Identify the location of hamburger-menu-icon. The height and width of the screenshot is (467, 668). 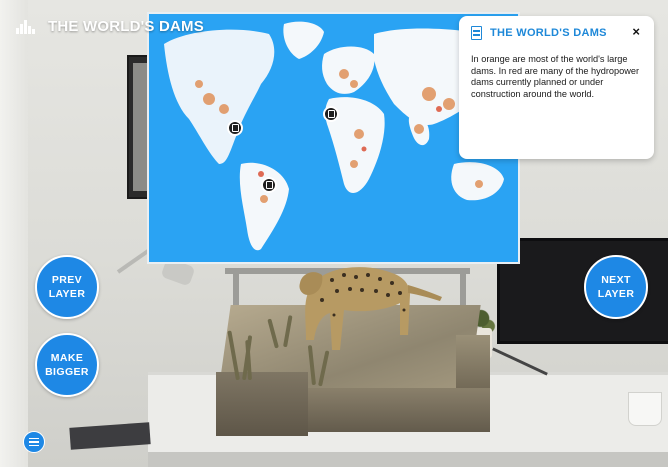
(34, 442).